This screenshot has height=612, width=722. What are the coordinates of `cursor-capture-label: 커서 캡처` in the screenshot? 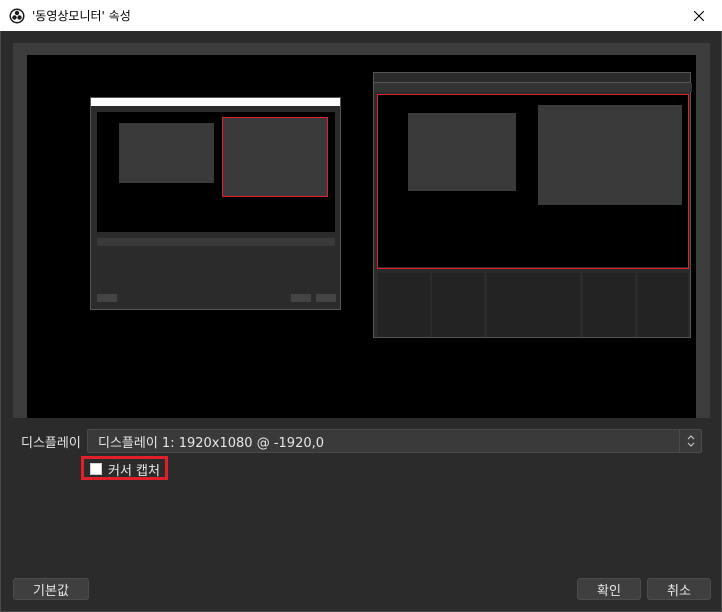 It's located at (134, 471).